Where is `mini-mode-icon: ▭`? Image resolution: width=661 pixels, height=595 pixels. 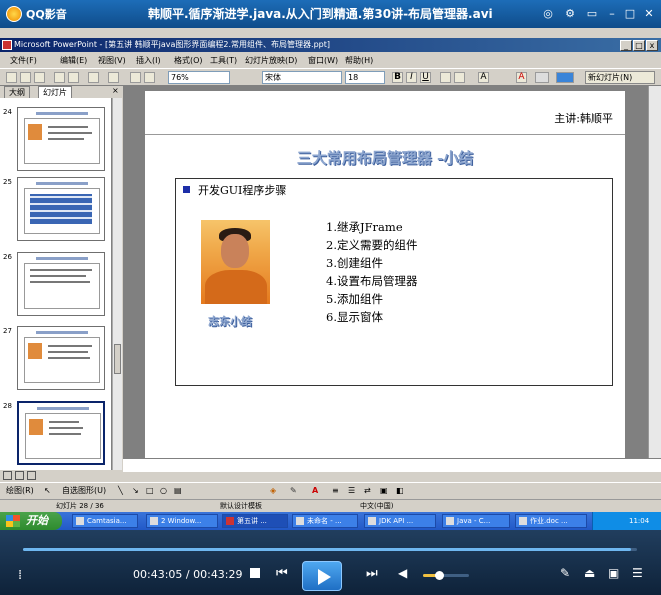
mini-mode-icon: ▭ is located at coordinates (592, 13).